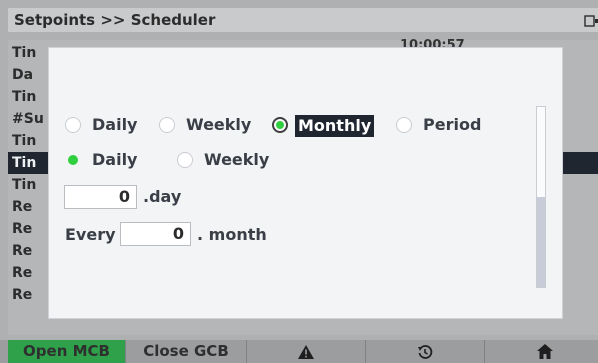 Image resolution: width=598 pixels, height=363 pixels. Describe the element at coordinates (66, 351) in the screenshot. I see `open-mcb-button: Open MCB` at that location.